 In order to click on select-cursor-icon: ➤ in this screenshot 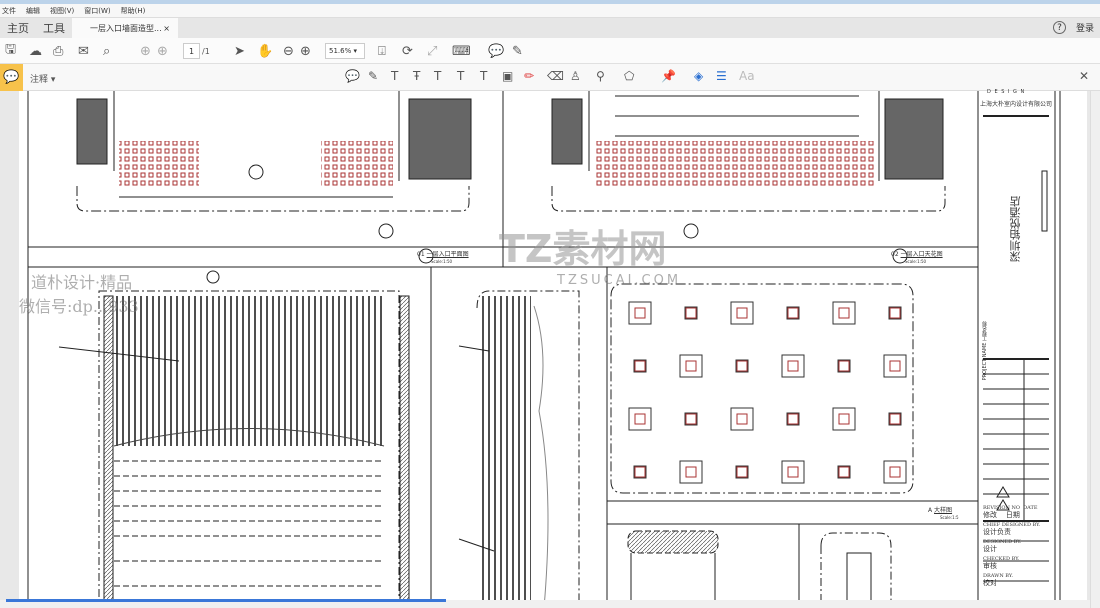, I will do `click(239, 51)`.